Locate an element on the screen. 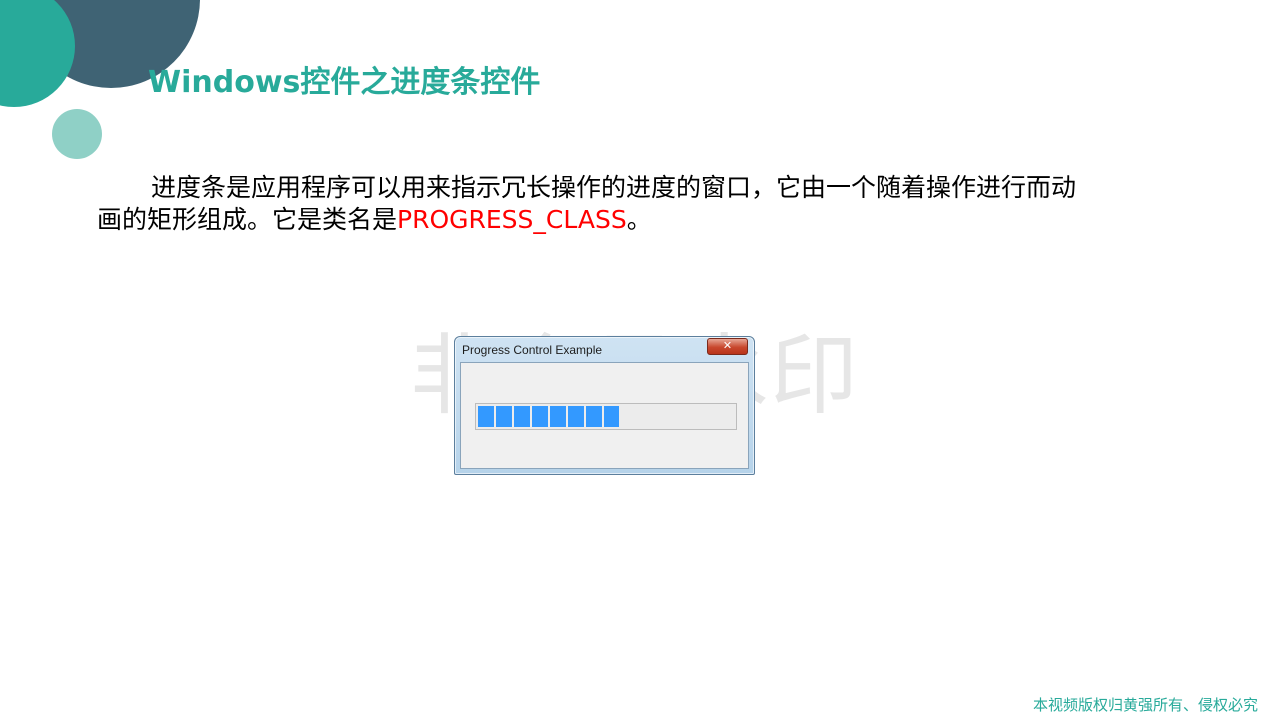  decorative-circle-light is located at coordinates (77, 134).